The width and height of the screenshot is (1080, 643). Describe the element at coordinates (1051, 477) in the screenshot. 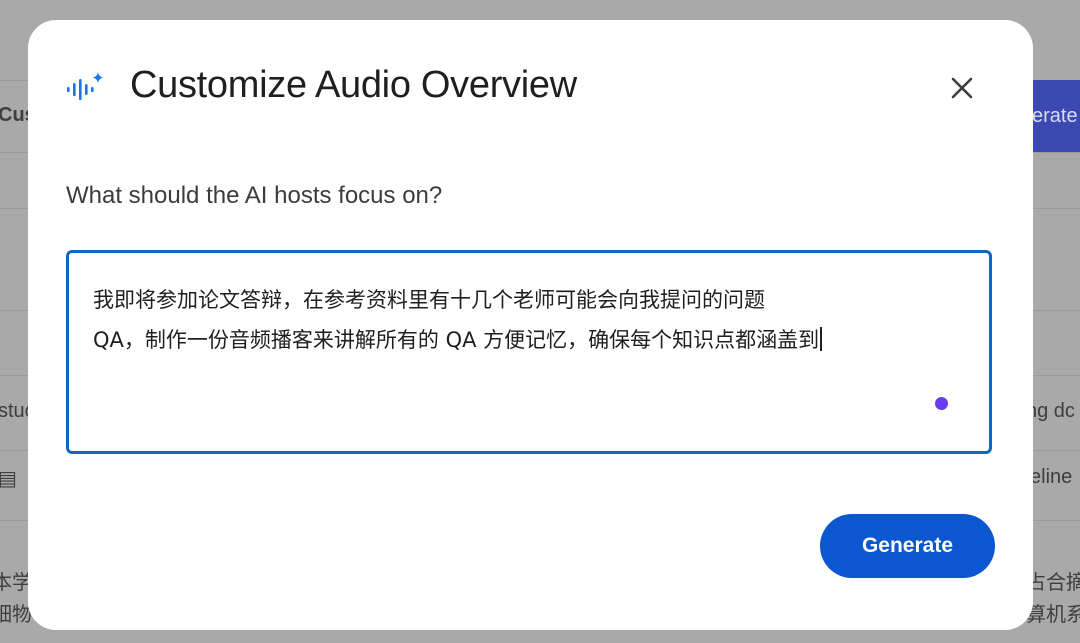

I see `bg-text-fragment: eline` at that location.